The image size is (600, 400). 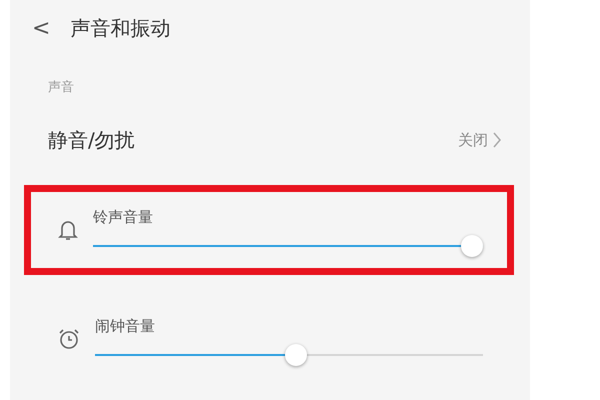 What do you see at coordinates (91, 140) in the screenshot?
I see `row-label: 静音/勿扰` at bounding box center [91, 140].